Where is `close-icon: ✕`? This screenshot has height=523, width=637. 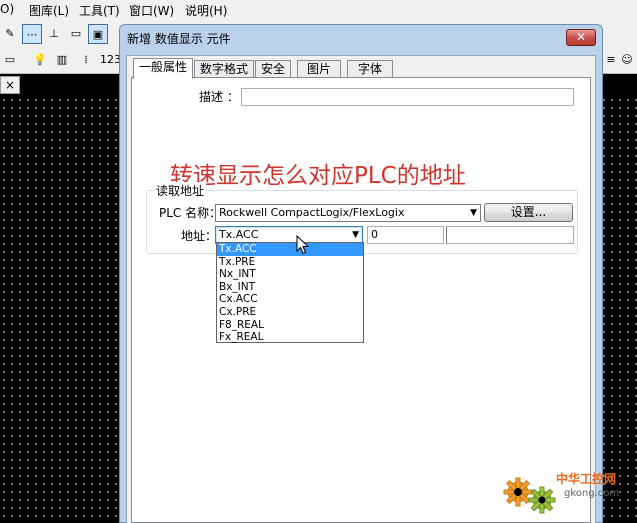
close-icon: ✕ is located at coordinates (581, 37).